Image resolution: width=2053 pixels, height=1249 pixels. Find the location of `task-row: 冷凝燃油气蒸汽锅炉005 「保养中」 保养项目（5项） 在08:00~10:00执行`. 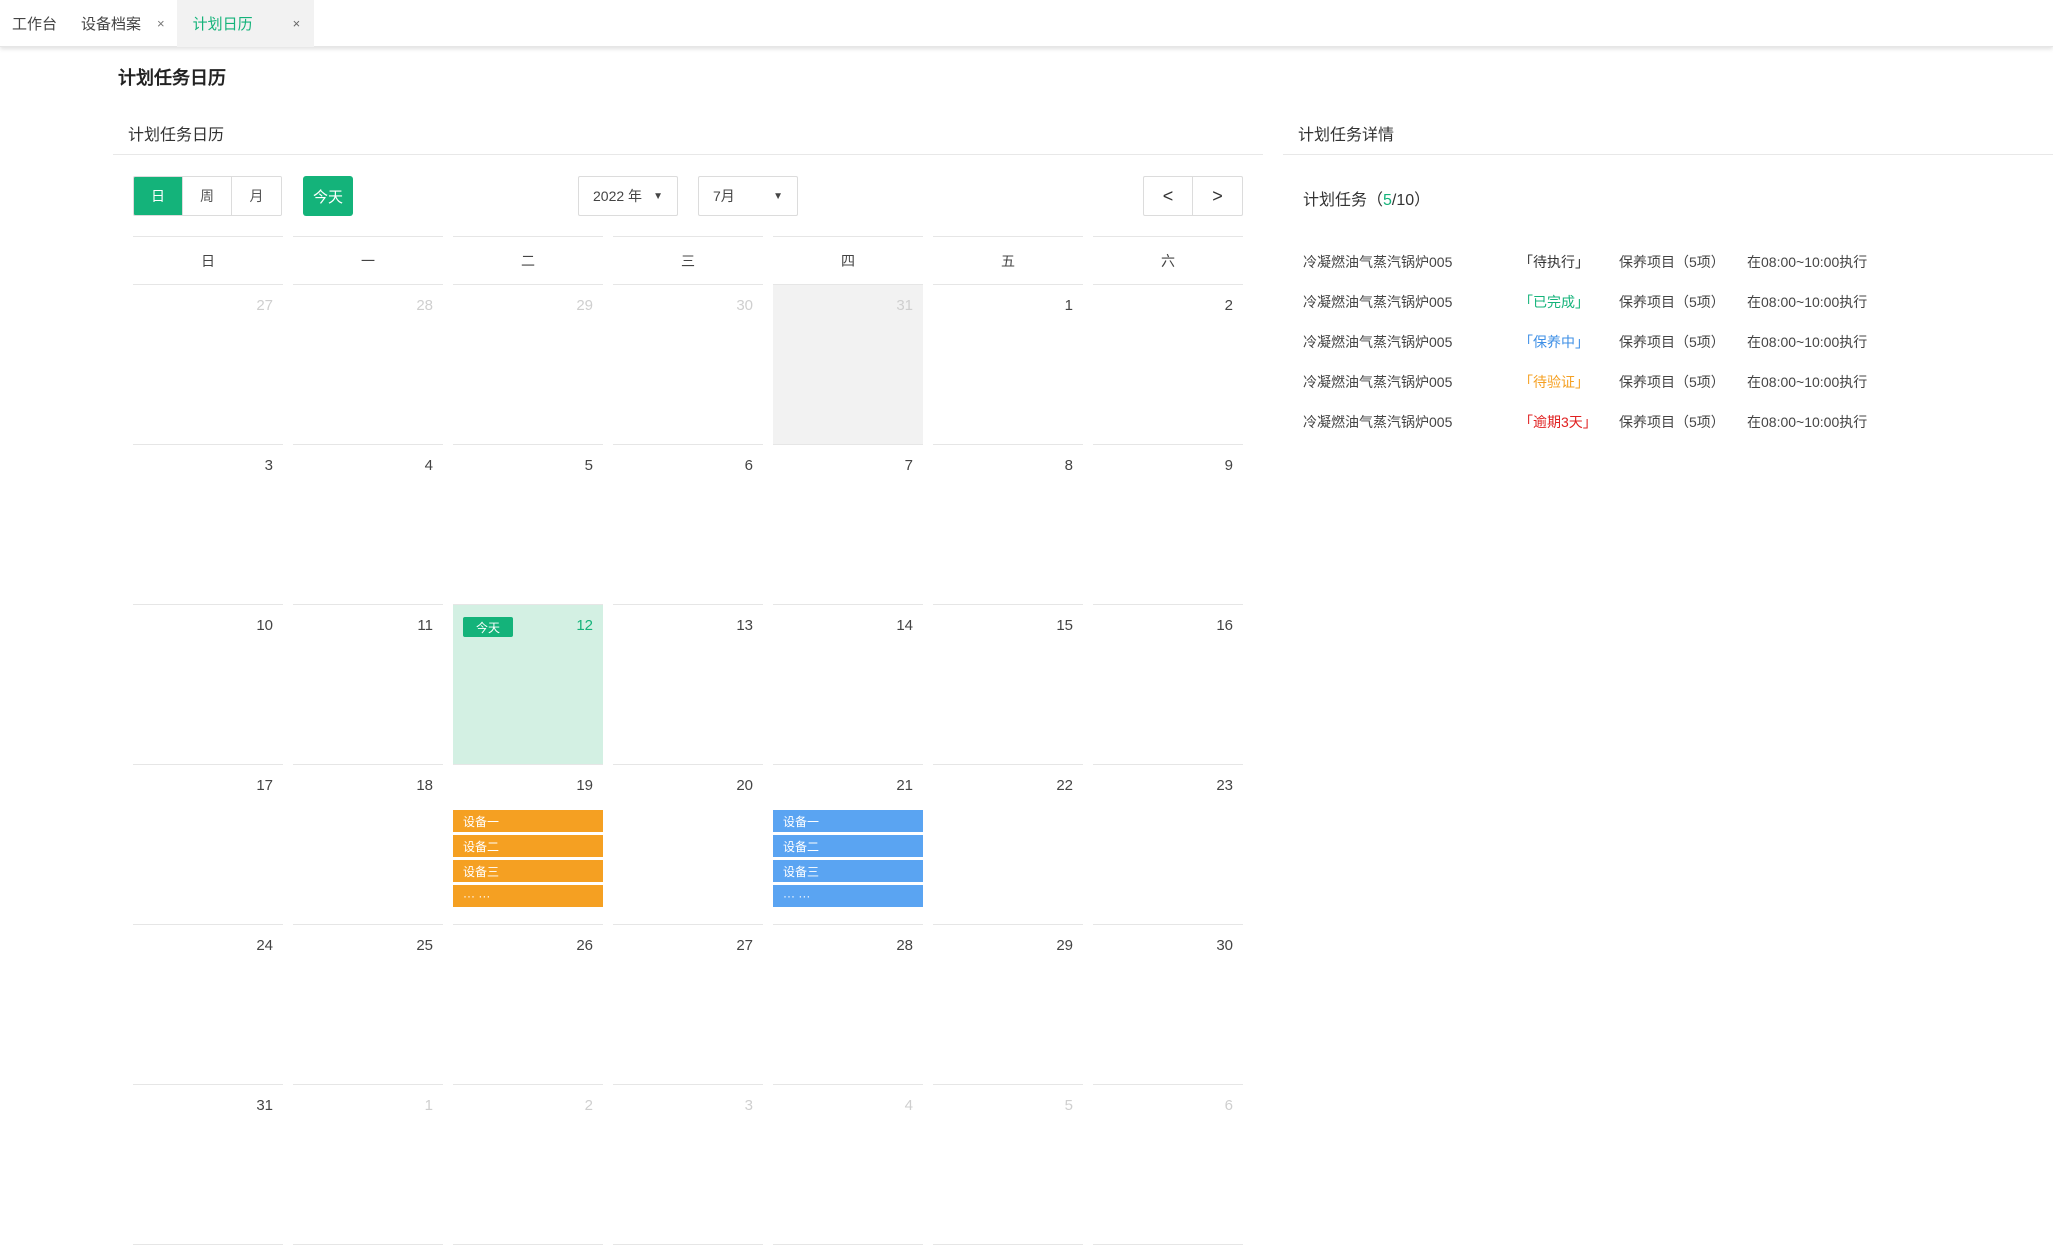

task-row: 冷凝燃油气蒸汽锅炉005 「保养中」 保养项目（5项） 在08:00~10:00执行 is located at coordinates (1673, 342).